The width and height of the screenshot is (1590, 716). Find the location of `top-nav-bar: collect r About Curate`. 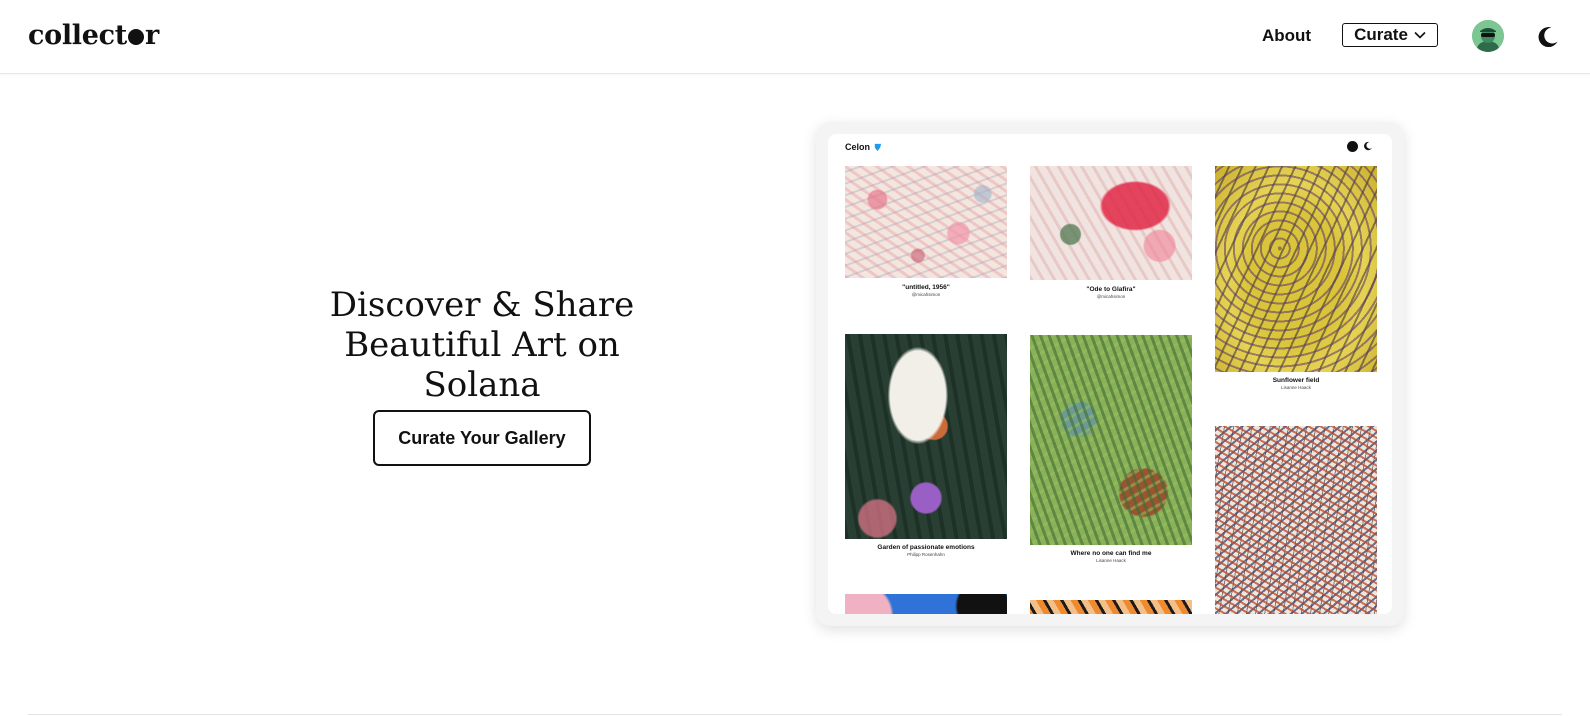

top-nav-bar: collect r About Curate is located at coordinates (795, 37).